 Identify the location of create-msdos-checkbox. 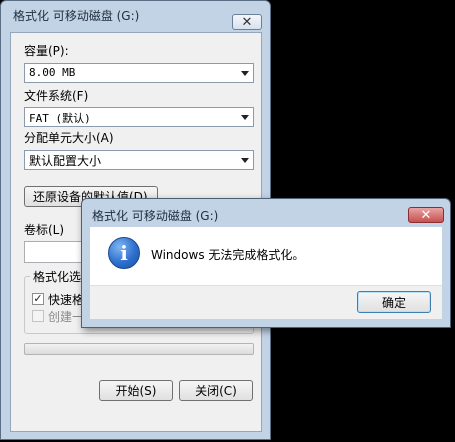
(38, 316).